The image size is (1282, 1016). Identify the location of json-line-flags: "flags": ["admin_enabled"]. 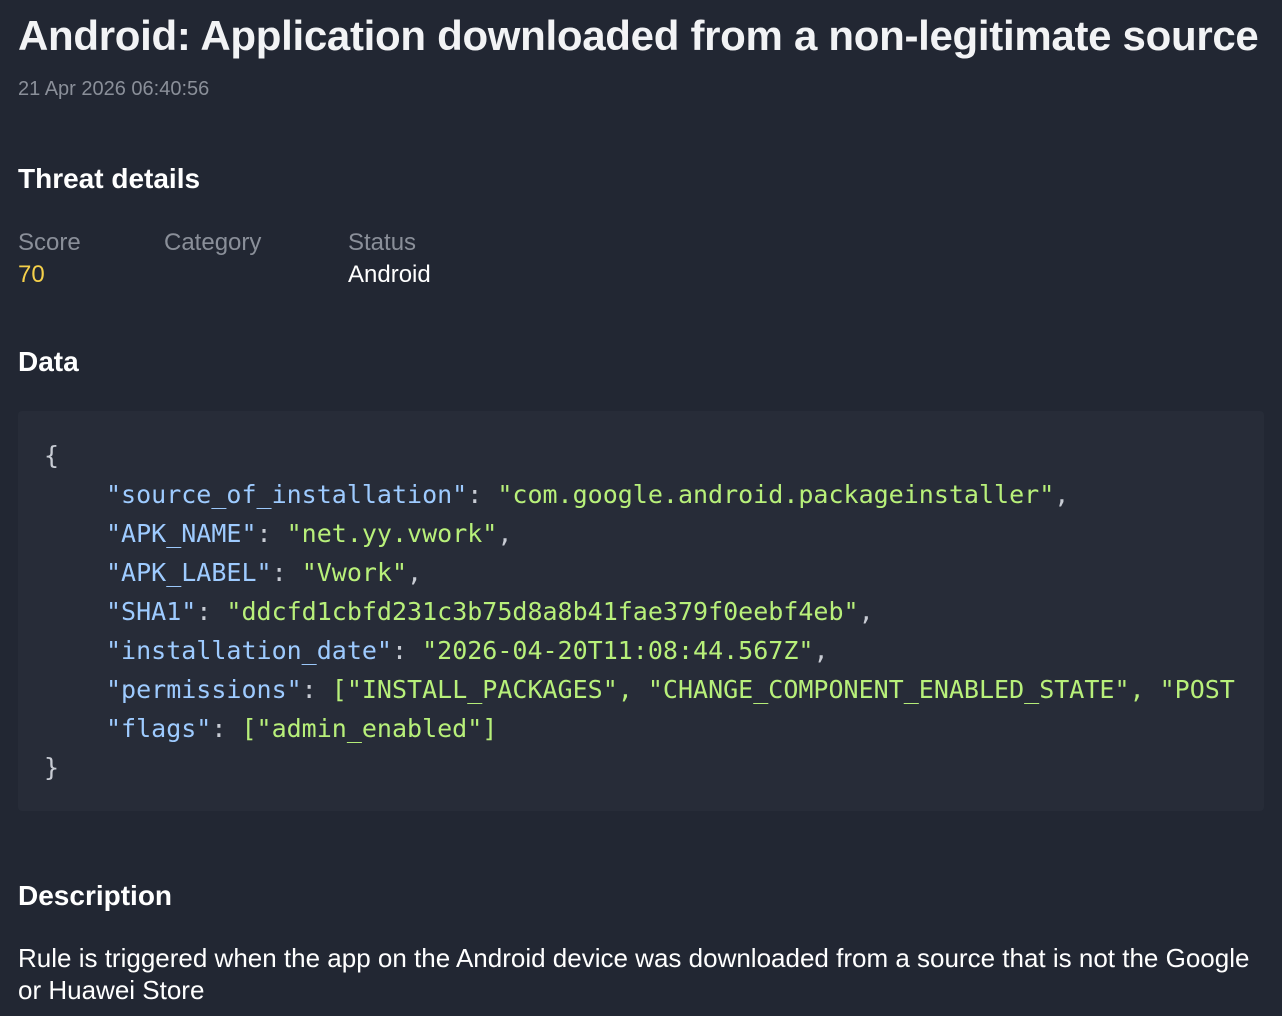
(302, 728).